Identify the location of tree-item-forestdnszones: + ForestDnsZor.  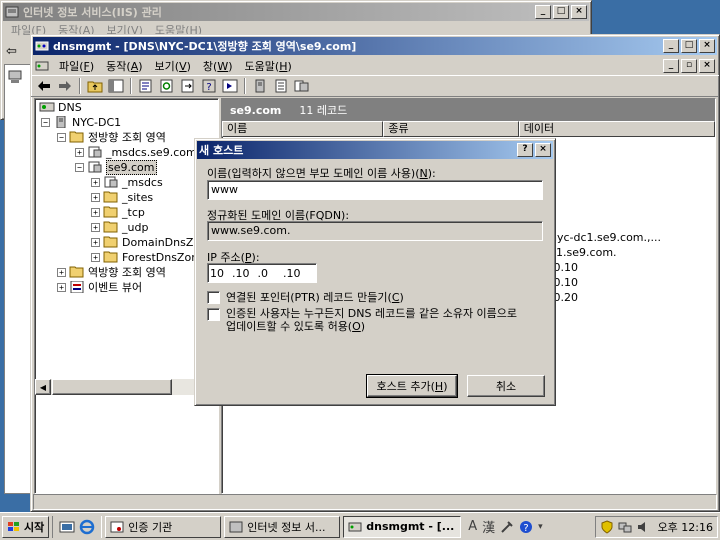
(143, 257).